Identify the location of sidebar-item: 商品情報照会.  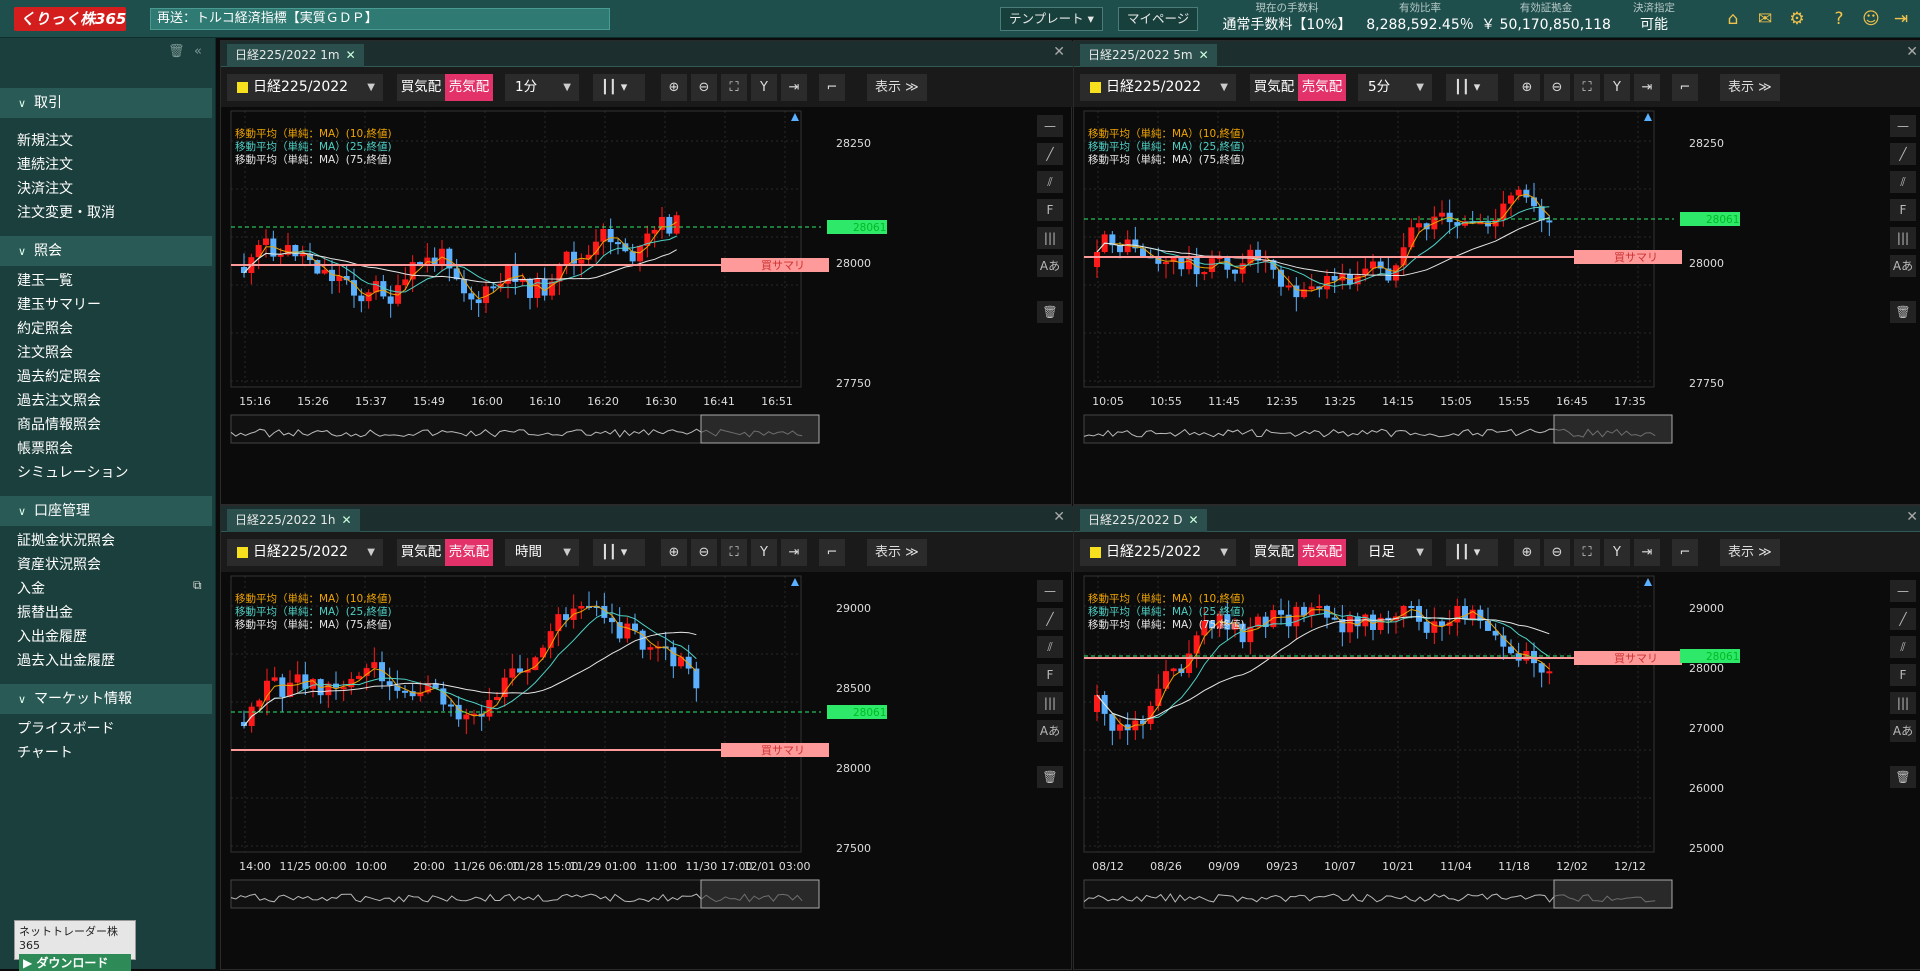
(59, 424).